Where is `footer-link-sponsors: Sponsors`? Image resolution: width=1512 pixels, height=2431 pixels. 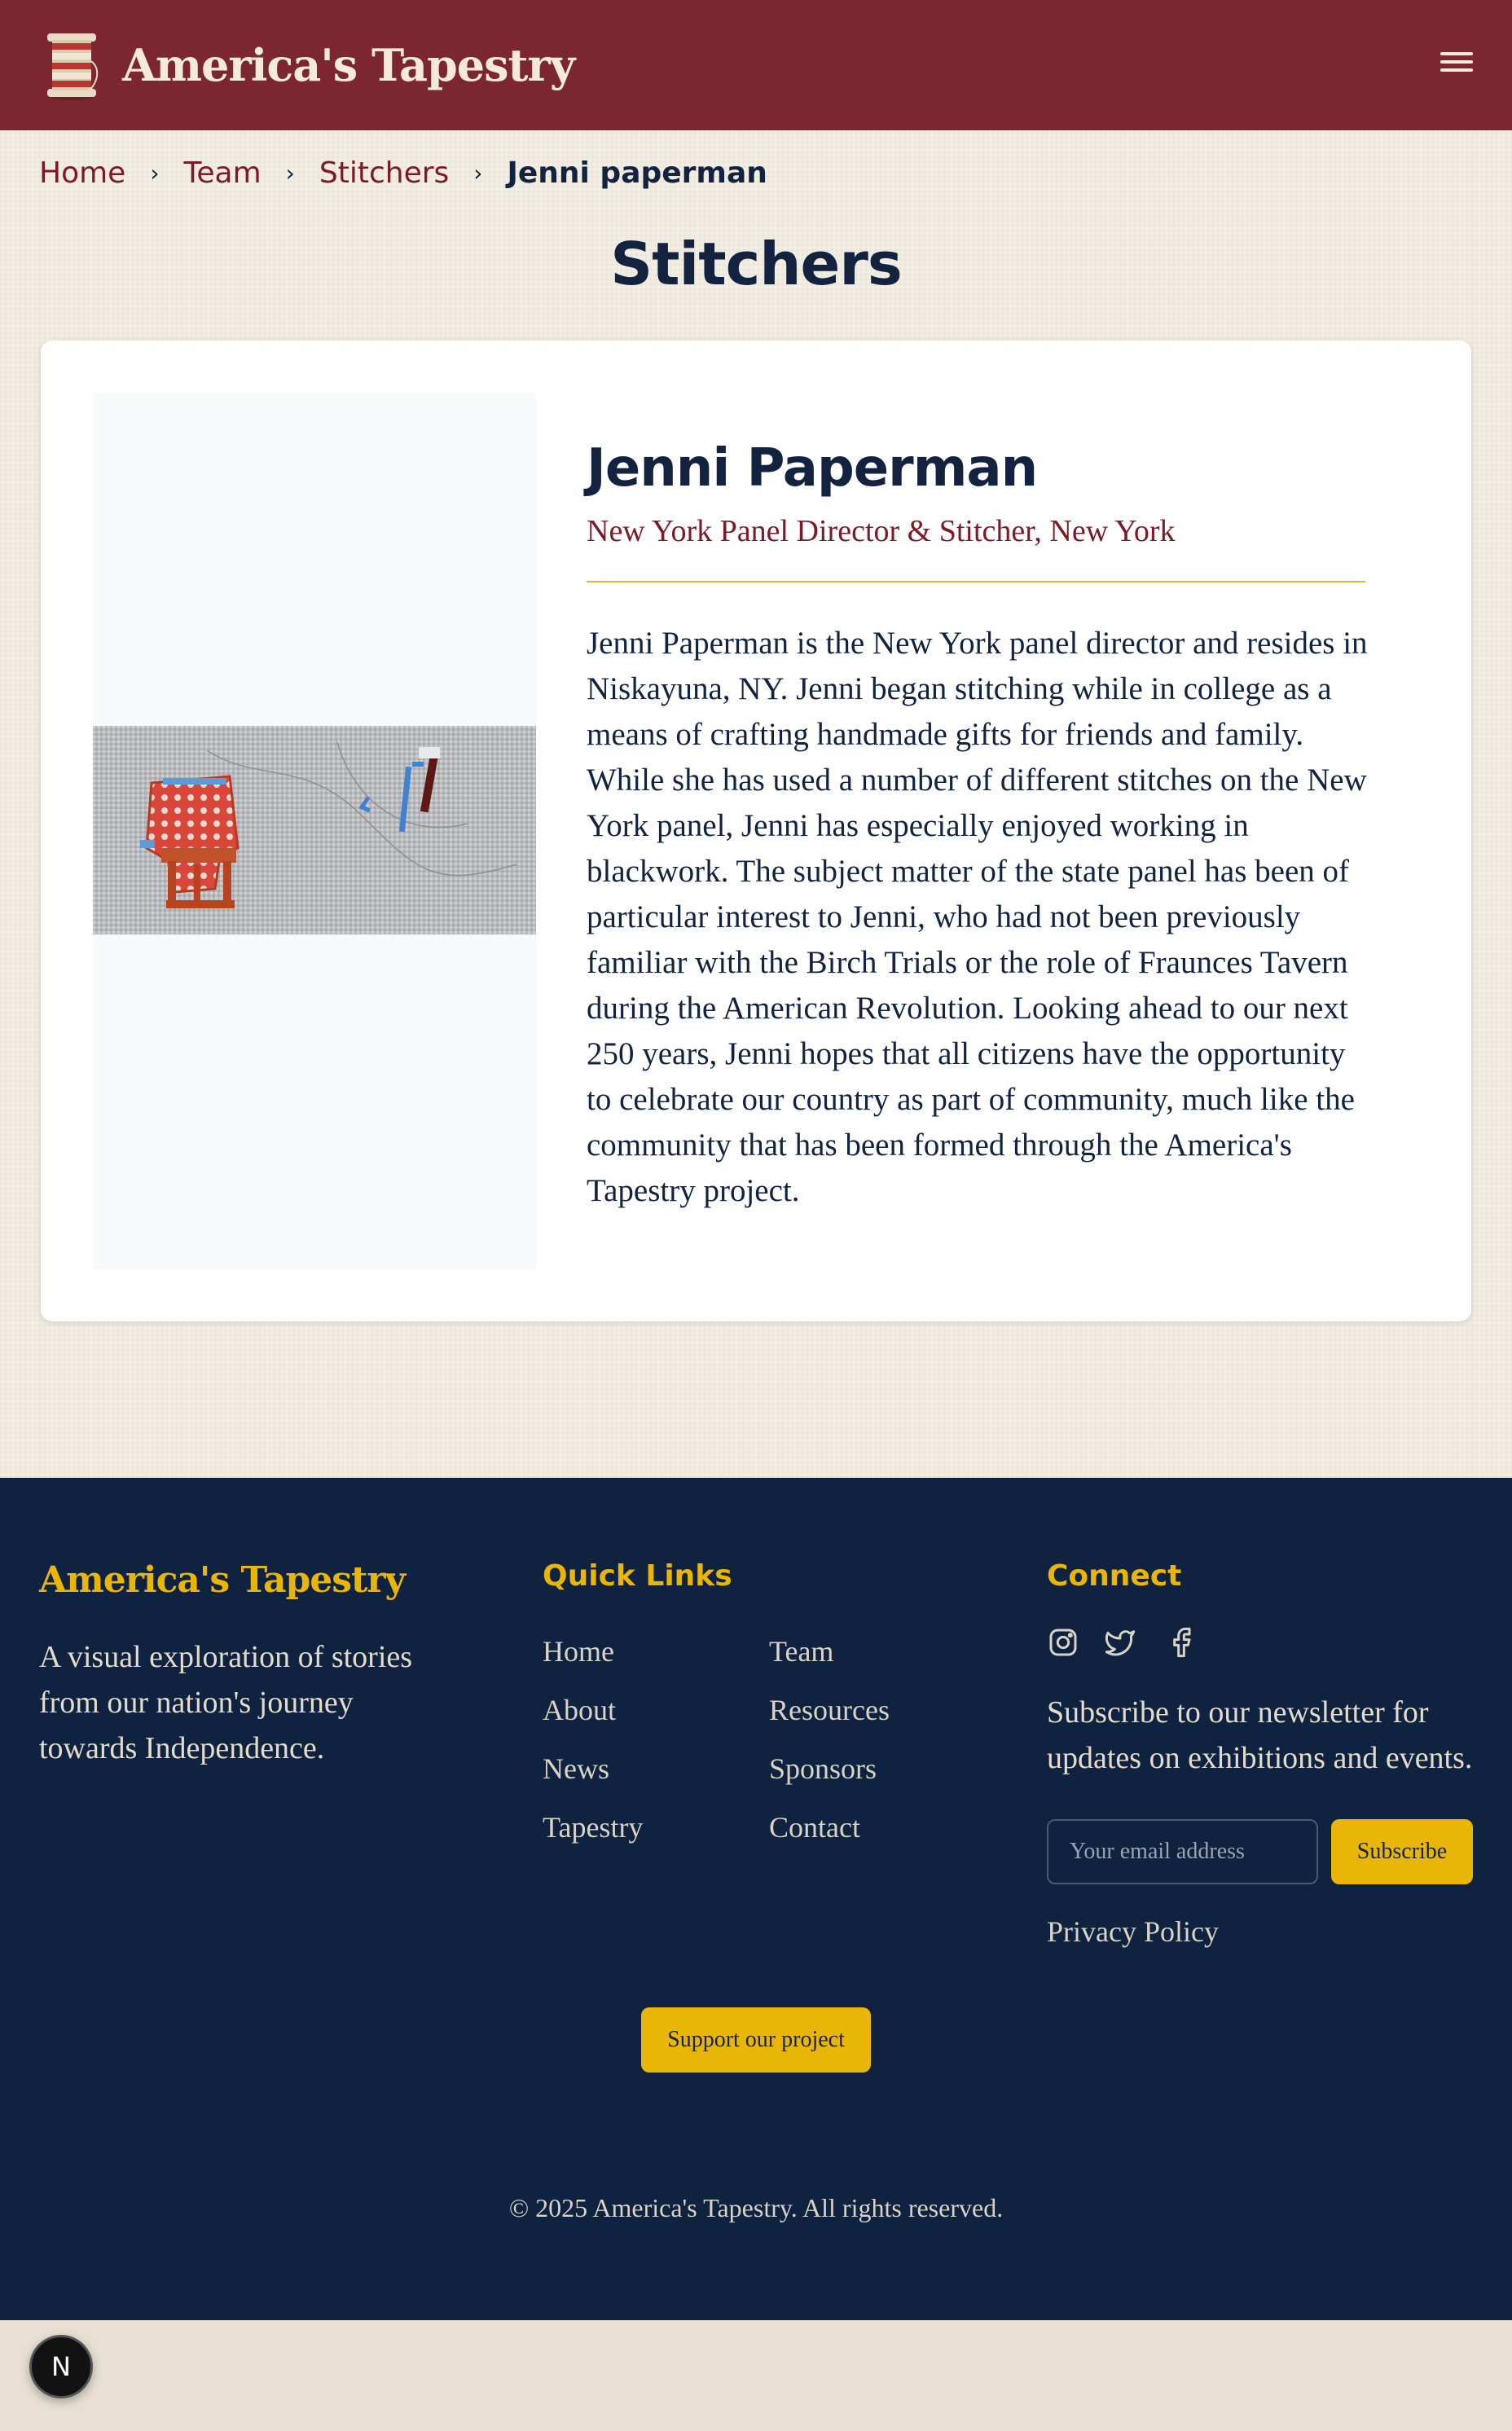
footer-link-sponsors: Sponsors is located at coordinates (823, 1769).